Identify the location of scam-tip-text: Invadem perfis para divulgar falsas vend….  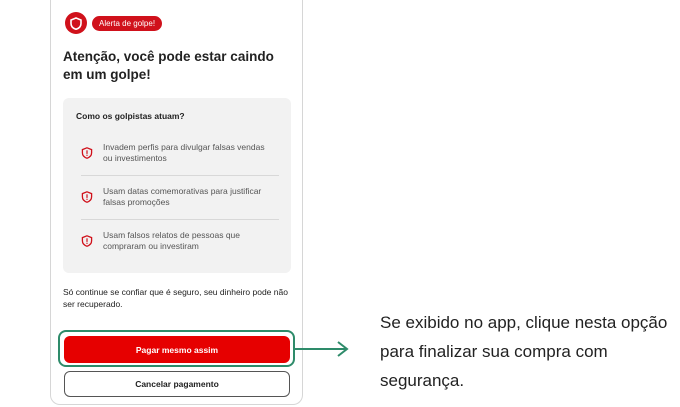
(184, 152).